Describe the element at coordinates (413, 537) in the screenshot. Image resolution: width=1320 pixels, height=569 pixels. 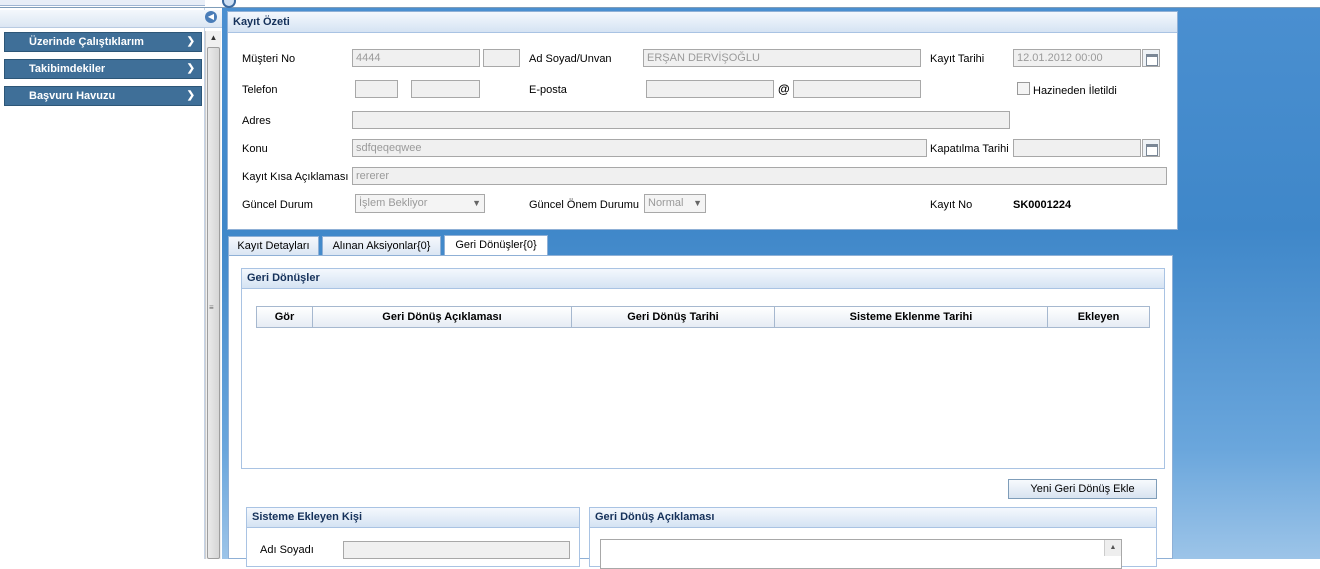
I see `sisteme-ekleyen-panel: Sisteme Ekleyen Kişi Adı Soyadı` at that location.